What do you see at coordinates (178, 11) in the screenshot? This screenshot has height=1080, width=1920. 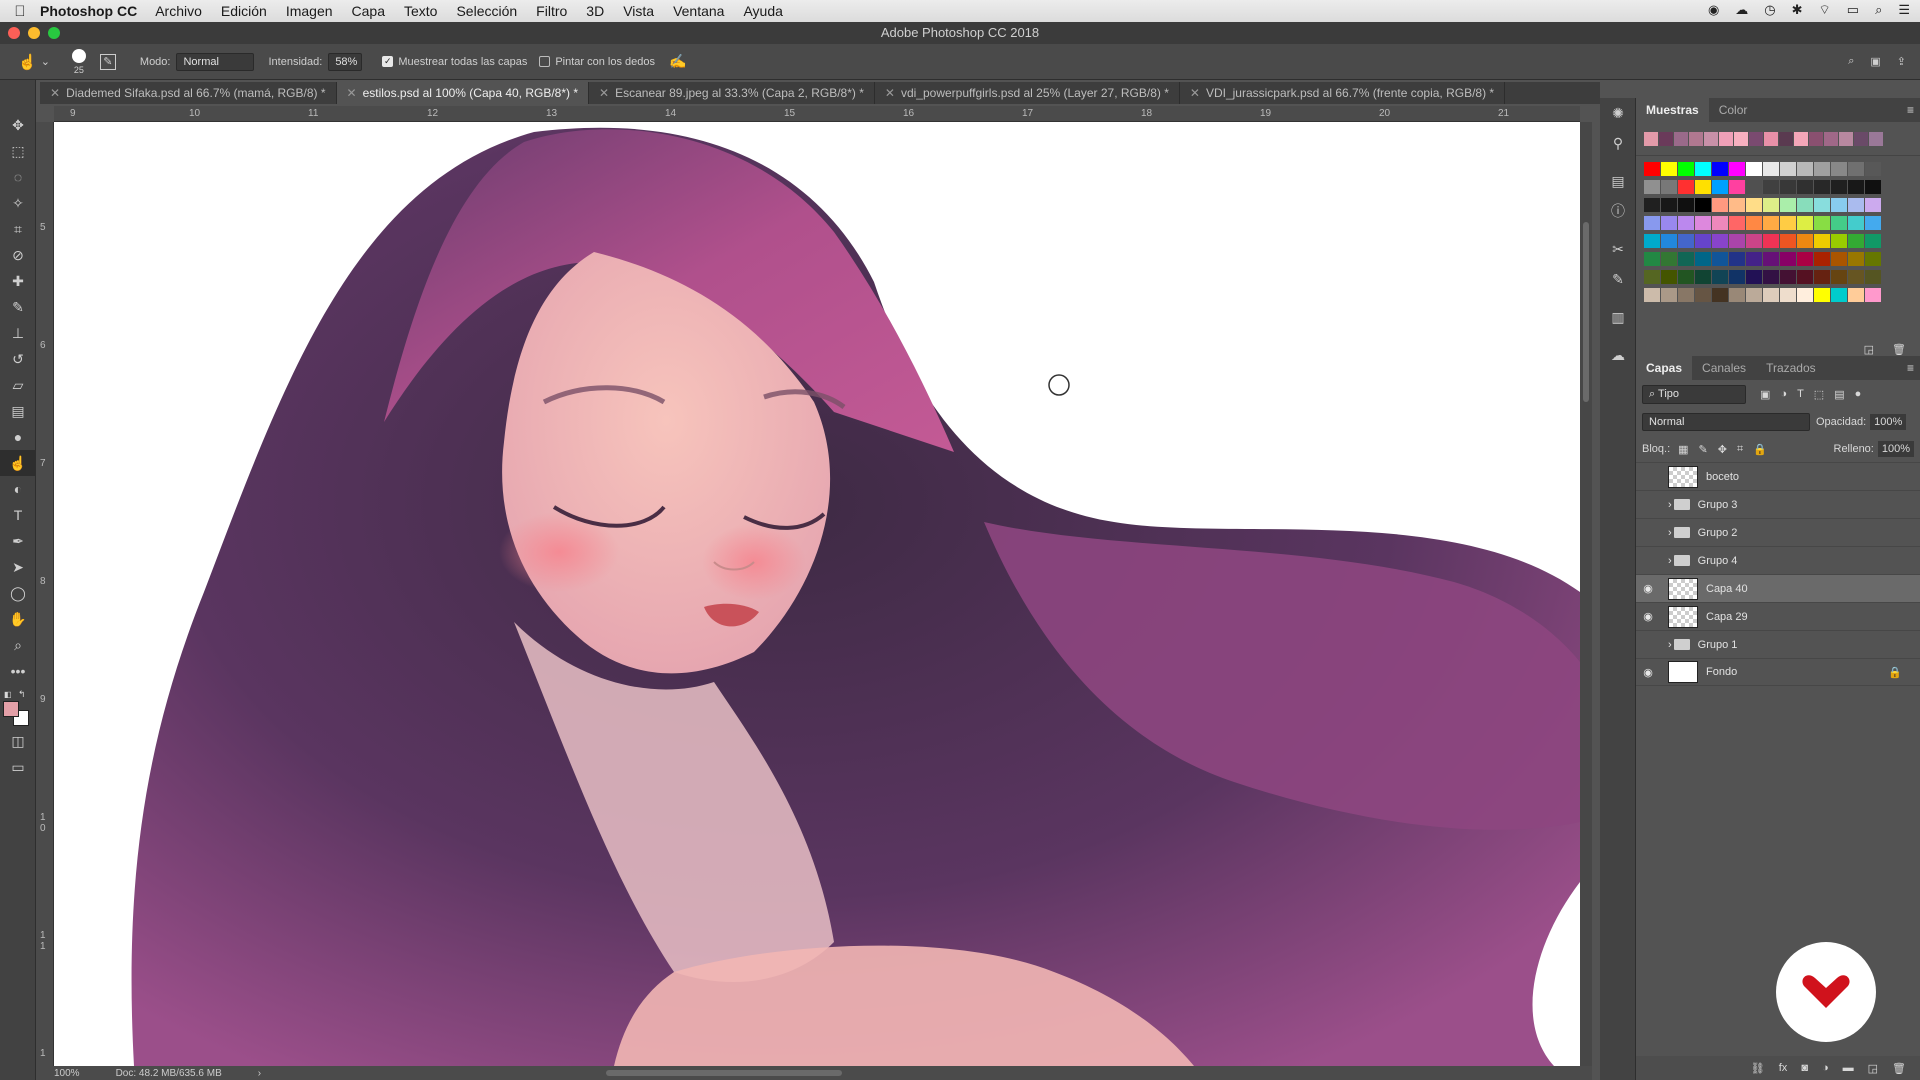 I see `menu-archivo: Archivo` at bounding box center [178, 11].